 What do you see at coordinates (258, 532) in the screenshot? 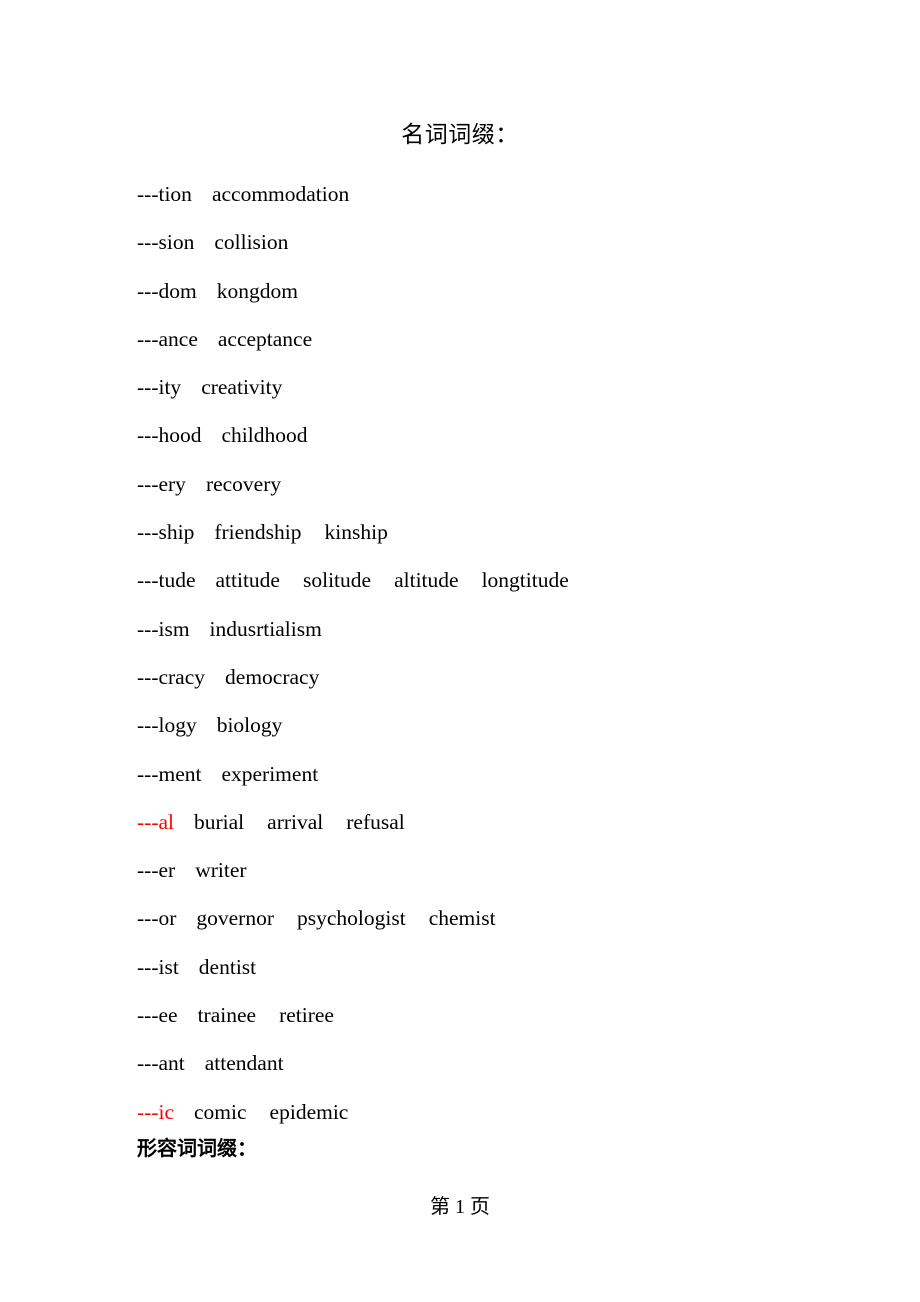
I see `suffix-example-word: friendship` at bounding box center [258, 532].